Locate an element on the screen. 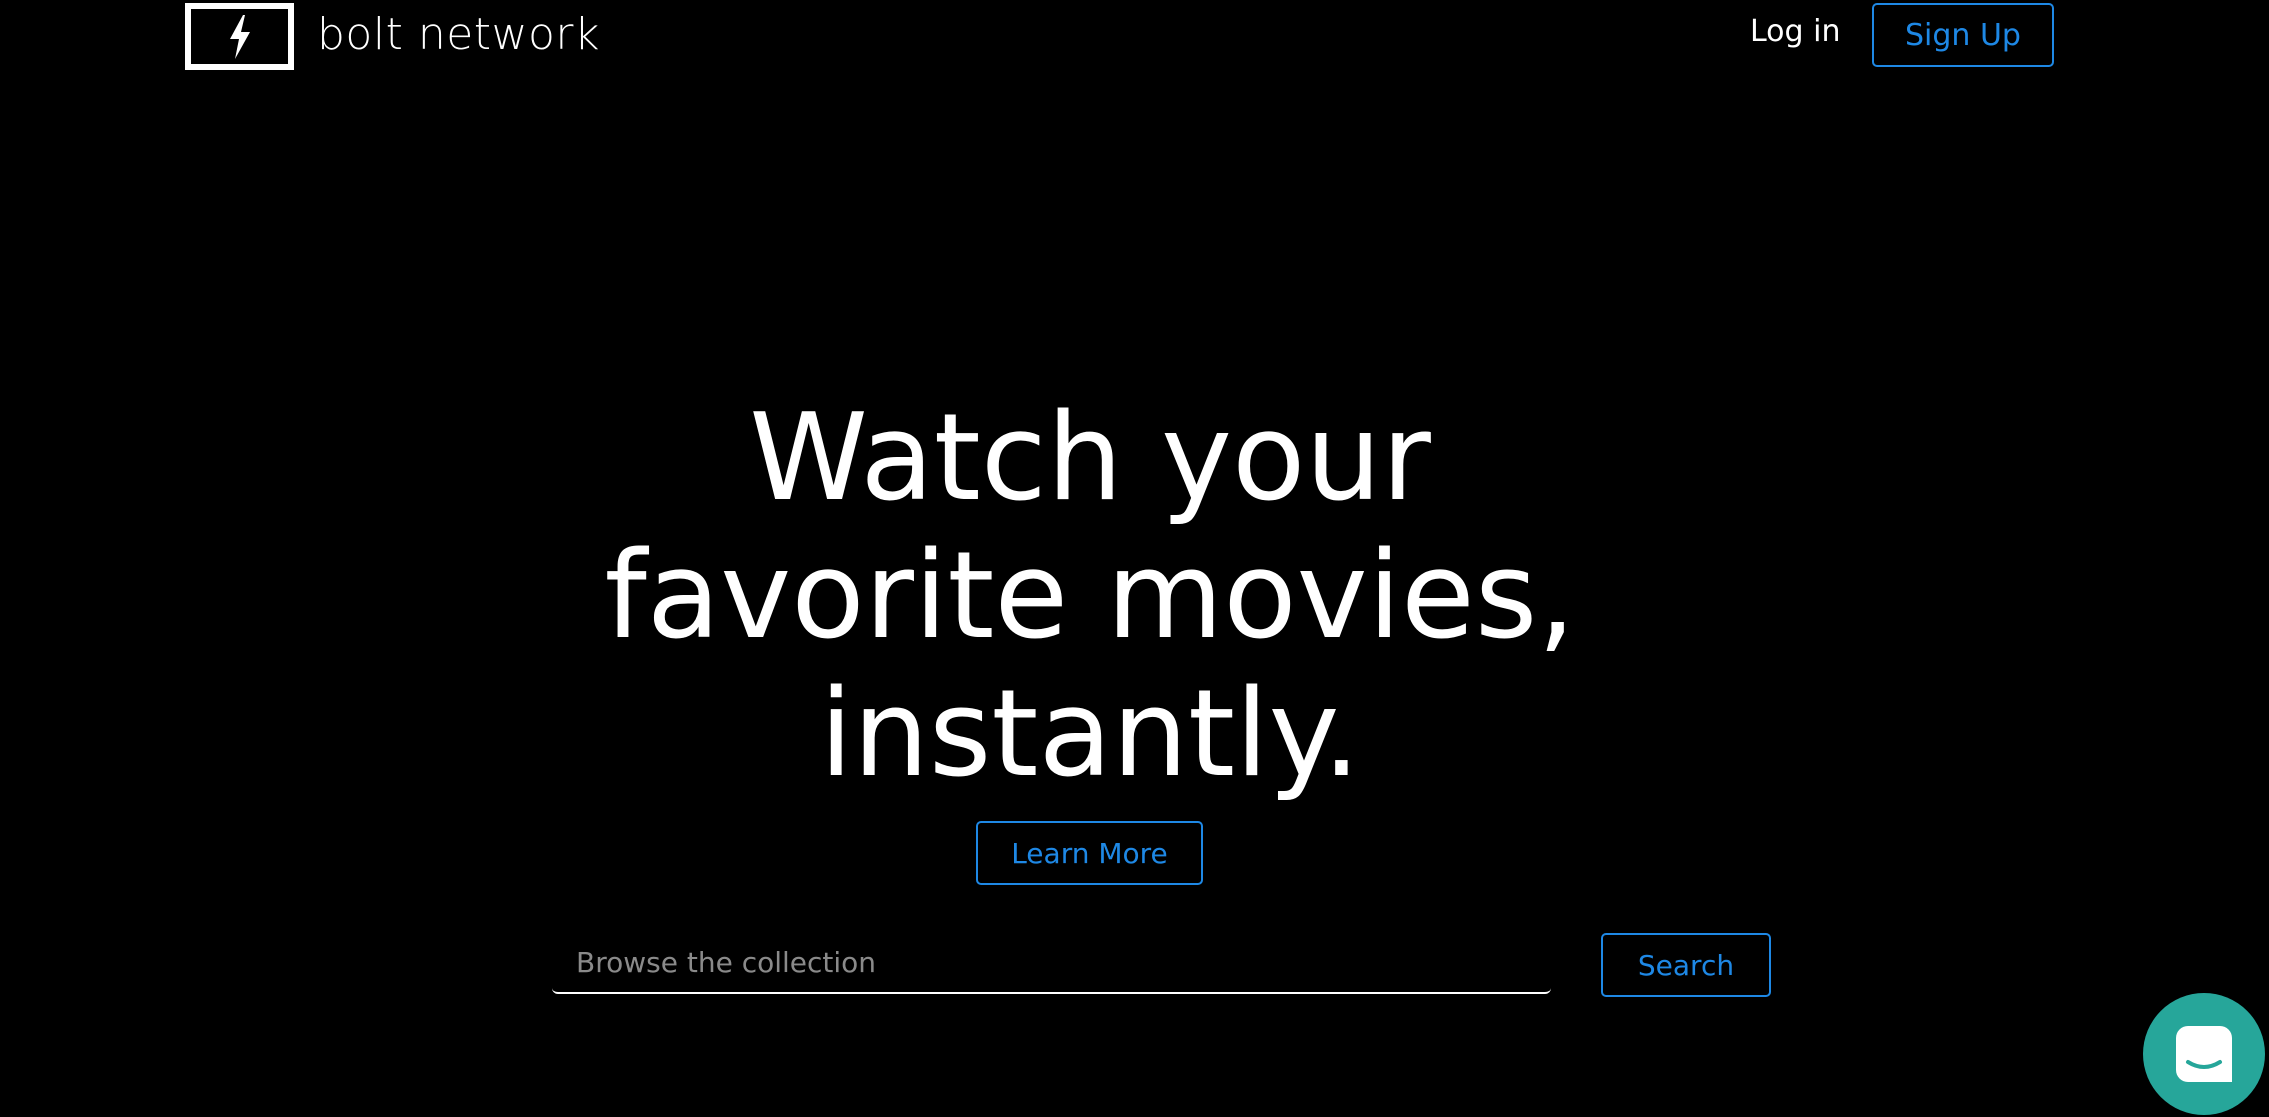 This screenshot has width=2269, height=1117. signup-button: Sign Up is located at coordinates (1963, 35).